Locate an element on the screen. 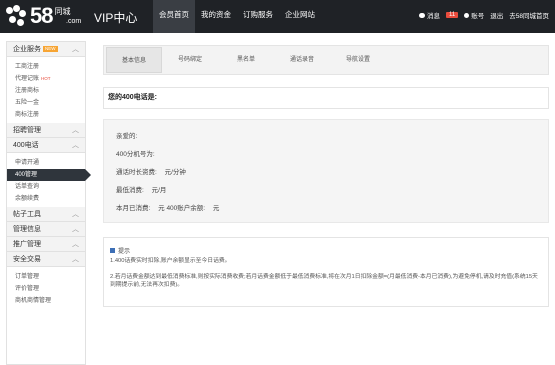  sidebar-sublist: 申请开通 400管理话单查询余额续费 is located at coordinates (49, 180).